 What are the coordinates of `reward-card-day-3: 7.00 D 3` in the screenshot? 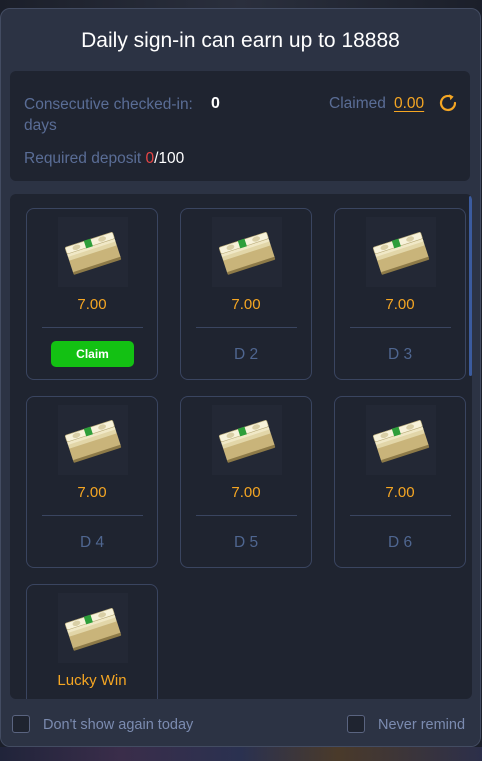 It's located at (400, 294).